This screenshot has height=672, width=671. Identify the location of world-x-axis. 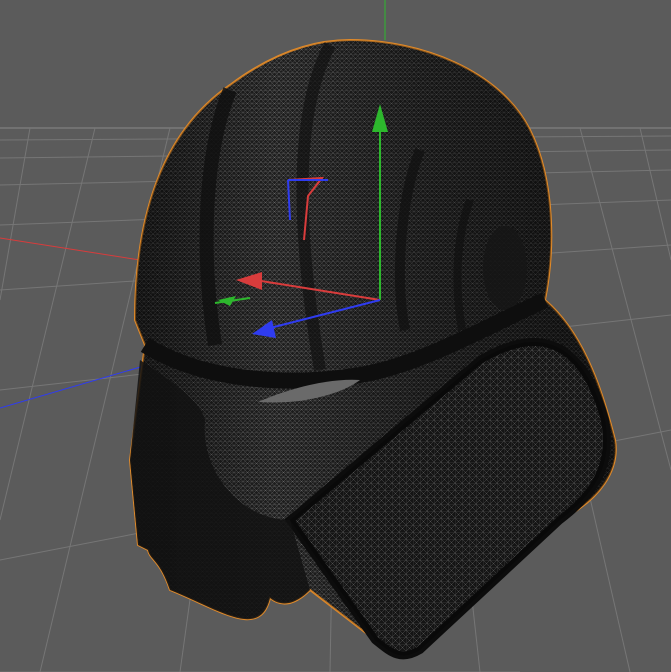
(70, 249).